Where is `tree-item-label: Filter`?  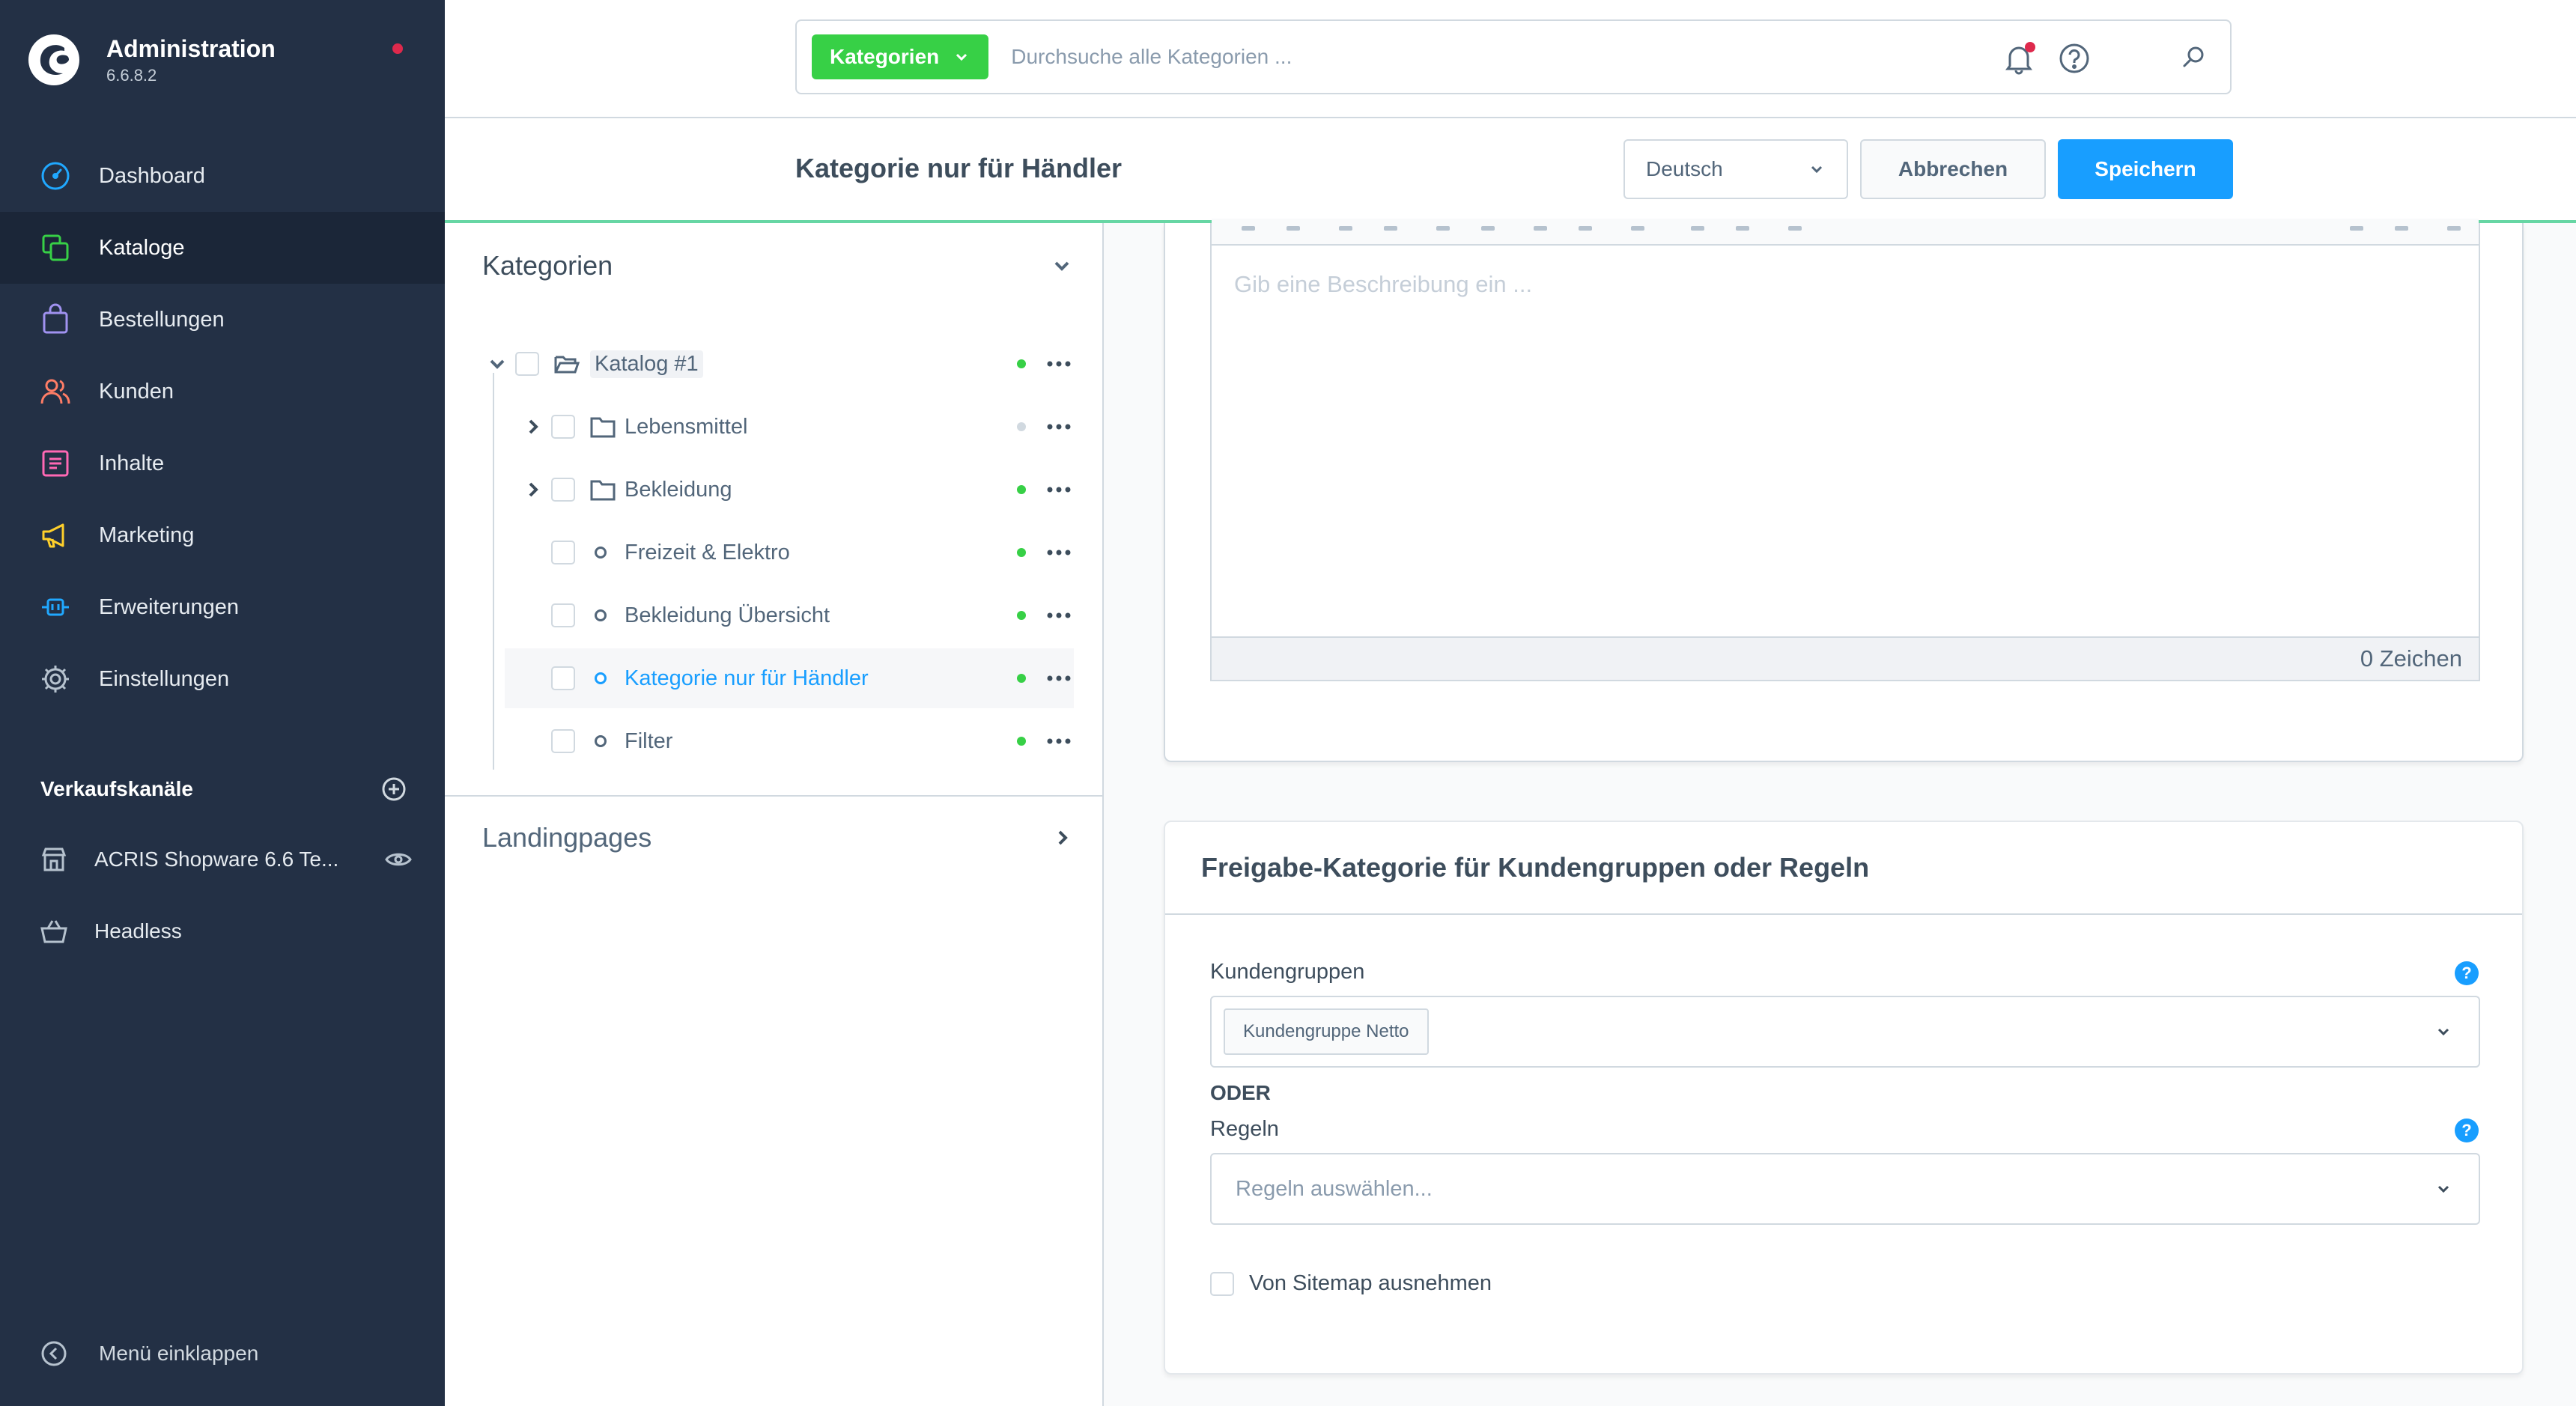
tree-item-label: Filter is located at coordinates (649, 740).